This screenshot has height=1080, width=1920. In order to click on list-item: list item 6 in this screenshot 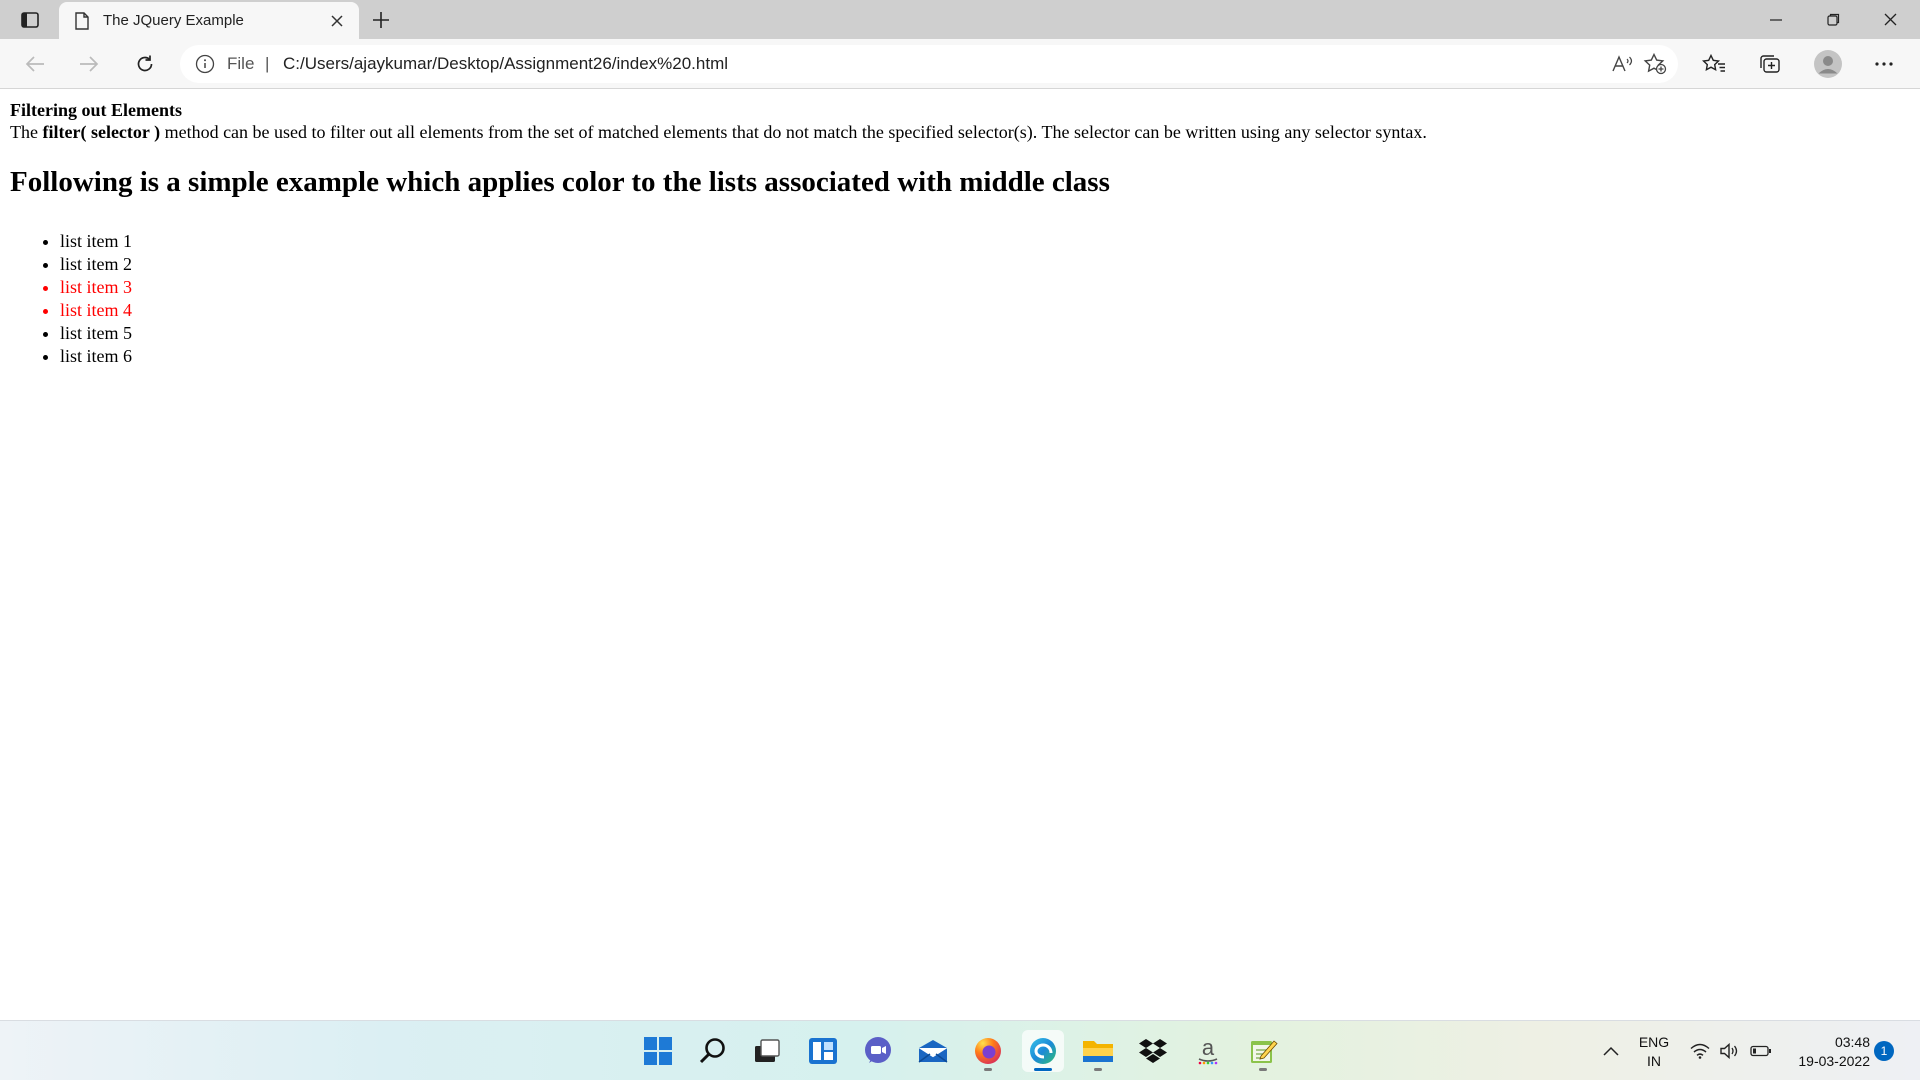, I will do `click(96, 356)`.